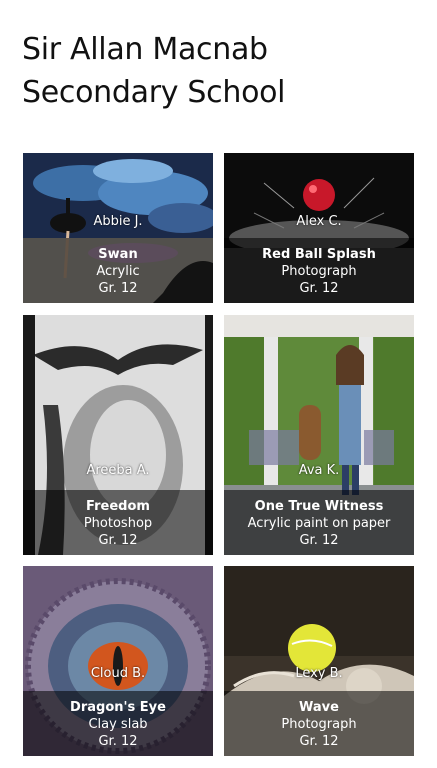 The height and width of the screenshot is (768, 437). I want to click on artwork-card-freedom: Areeba A. Freedom Photoshop Gr. 12, so click(118, 435).